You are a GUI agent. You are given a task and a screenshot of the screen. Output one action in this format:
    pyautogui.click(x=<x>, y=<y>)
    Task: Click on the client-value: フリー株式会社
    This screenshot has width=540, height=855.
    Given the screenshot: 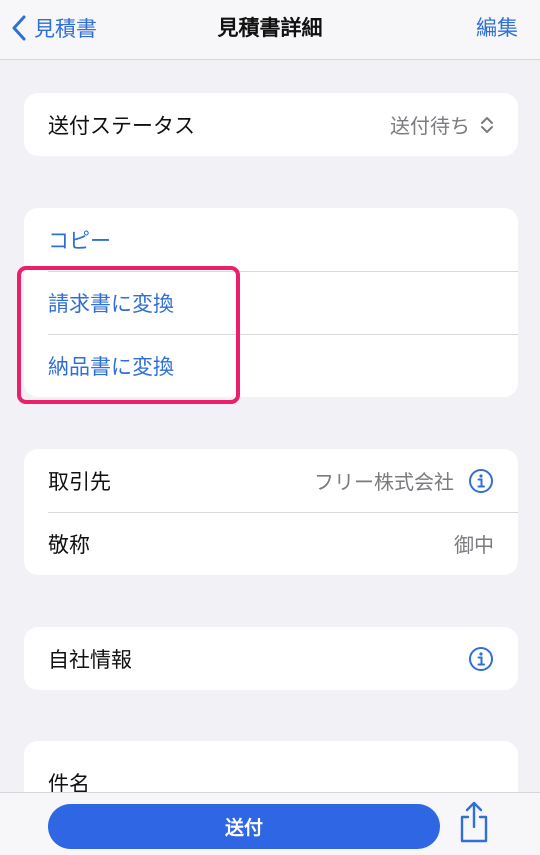 What is the action you would take?
    pyautogui.click(x=384, y=482)
    